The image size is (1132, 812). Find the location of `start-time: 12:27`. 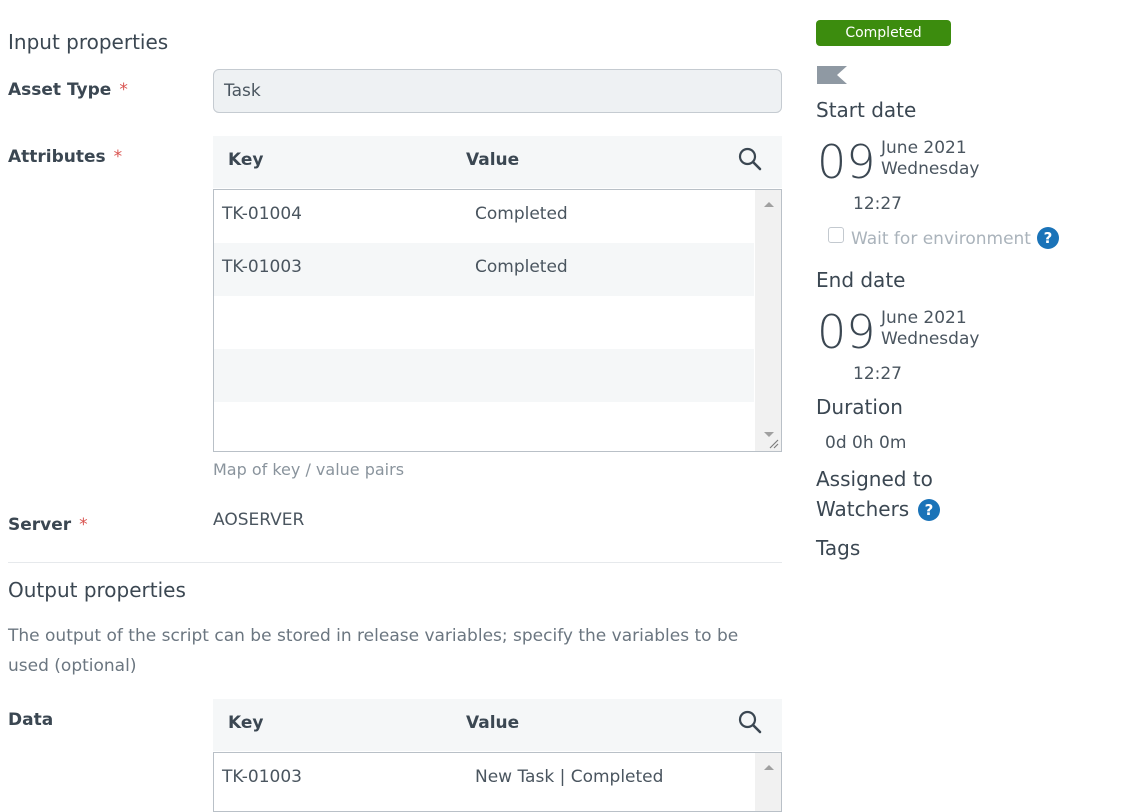

start-time: 12:27 is located at coordinates (877, 204).